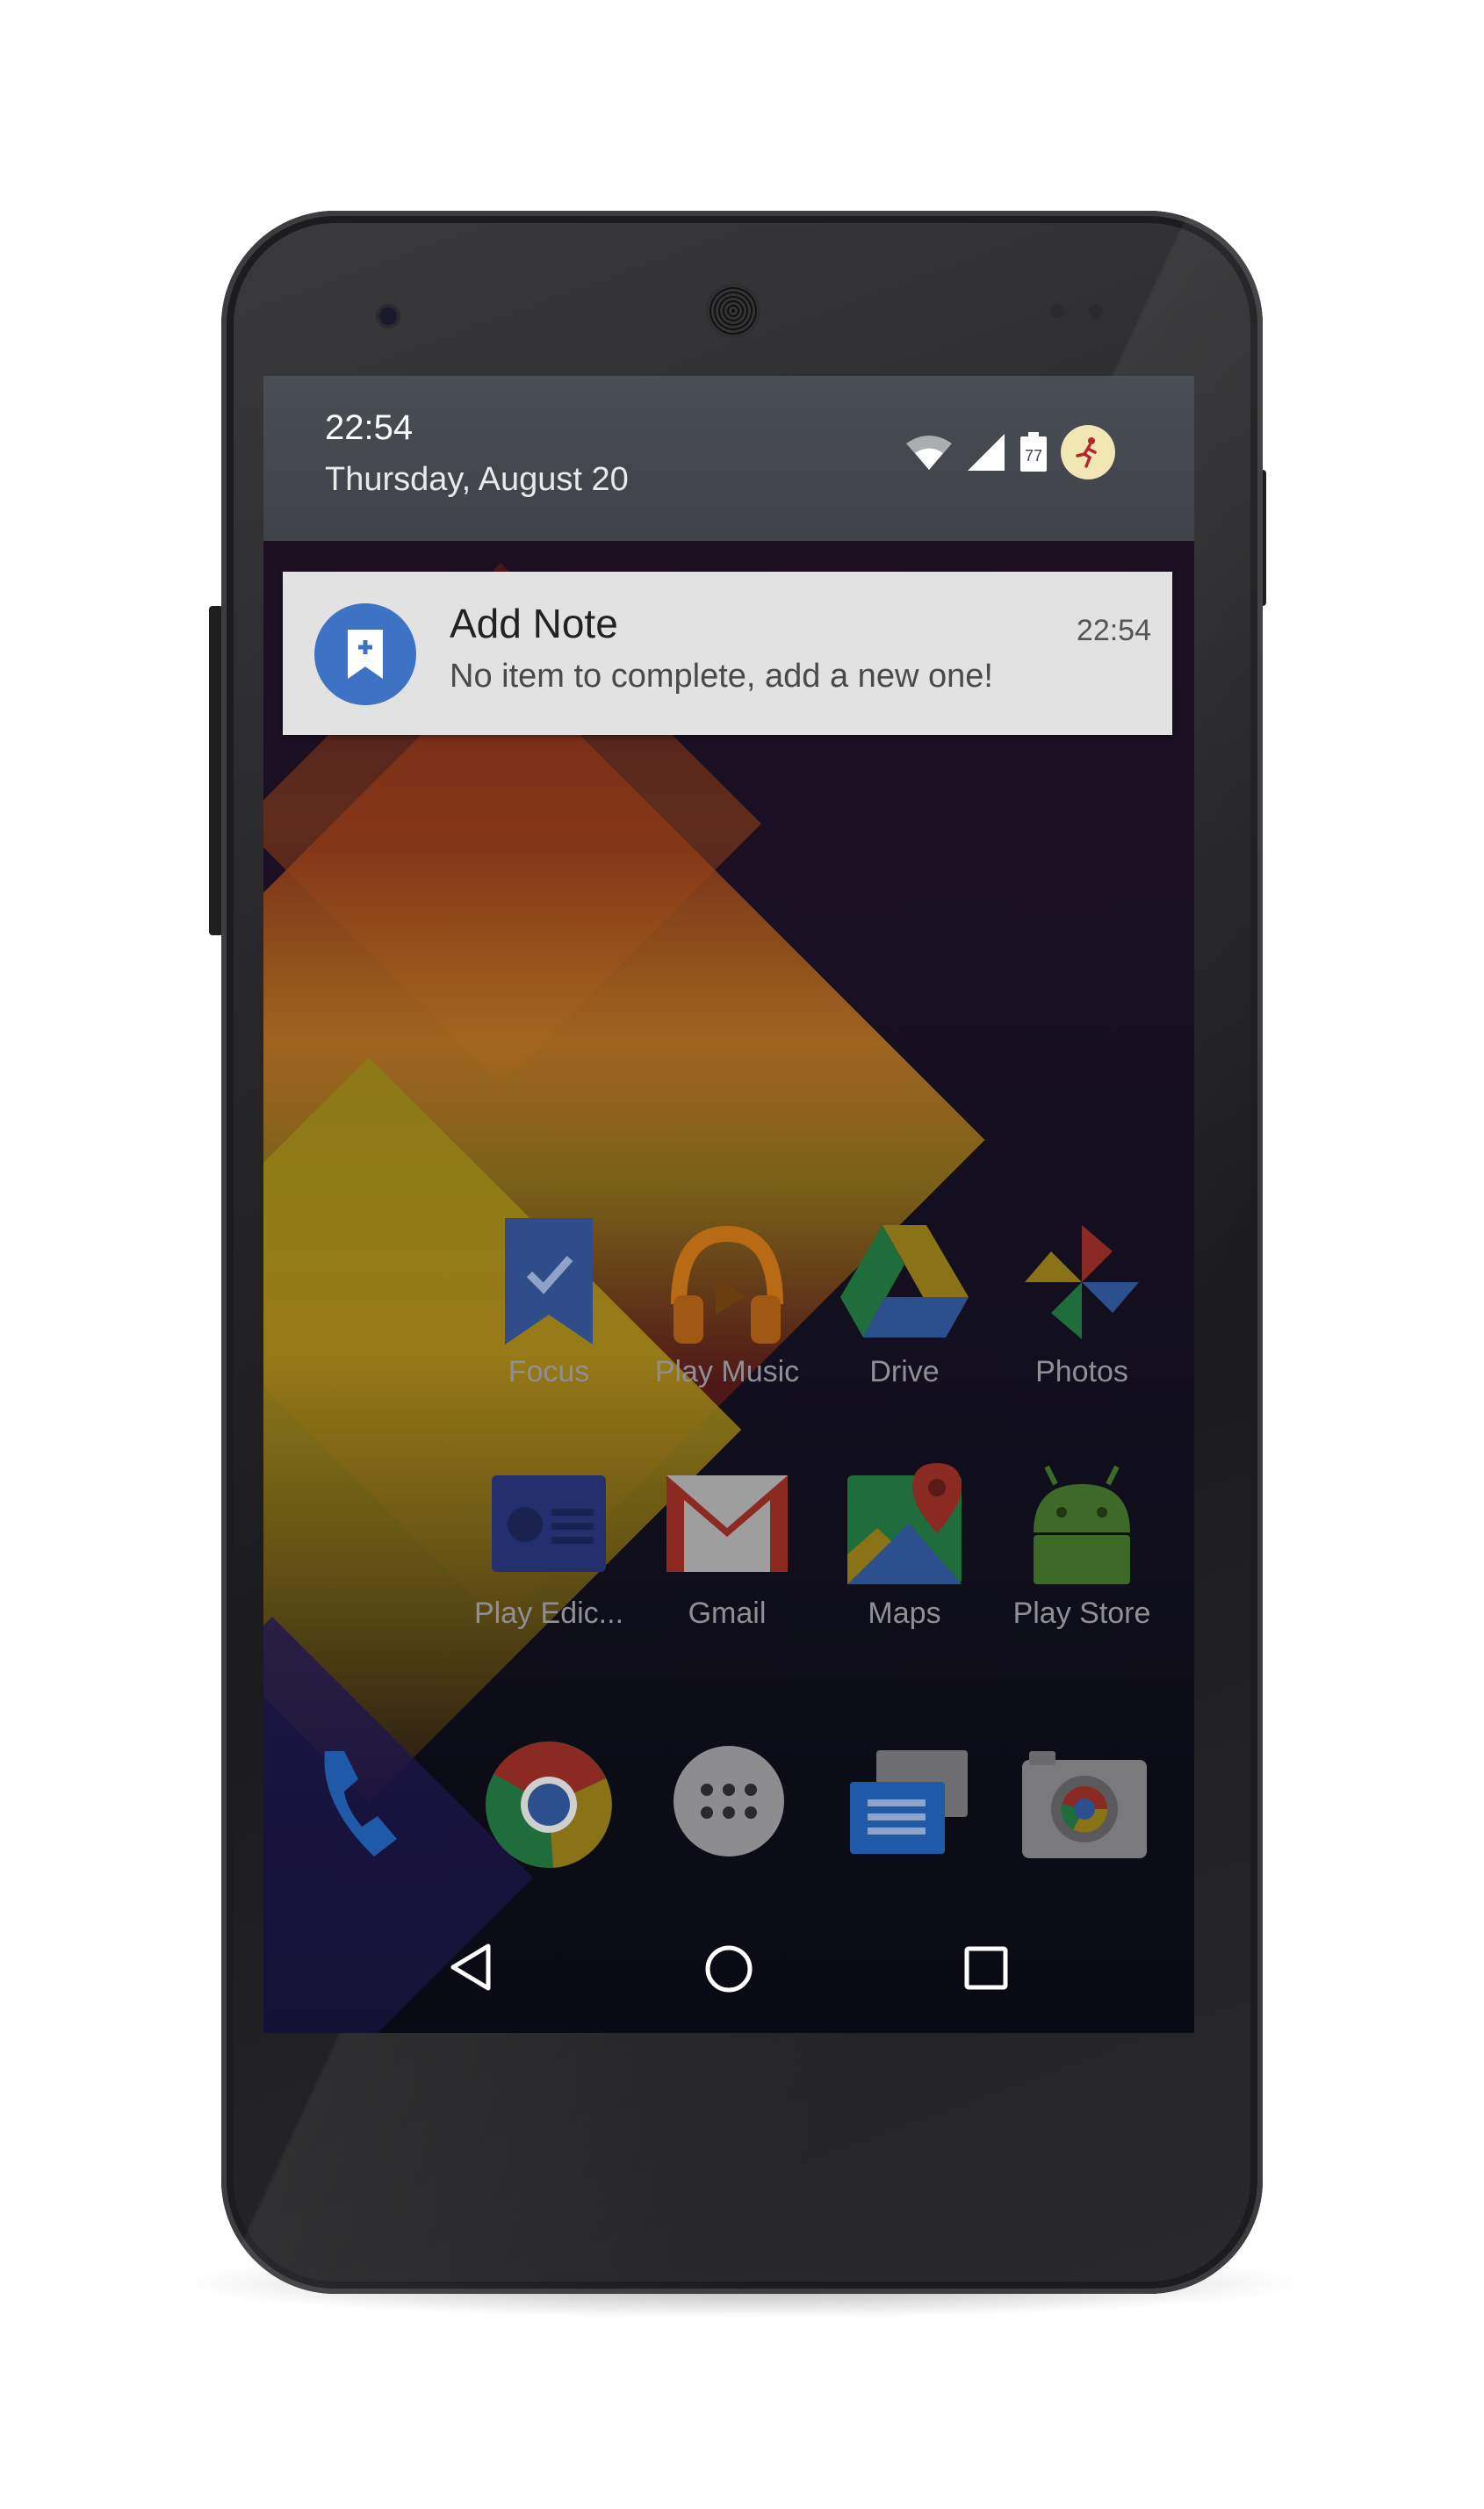  I want to click on app-drive: Drive, so click(904, 1302).